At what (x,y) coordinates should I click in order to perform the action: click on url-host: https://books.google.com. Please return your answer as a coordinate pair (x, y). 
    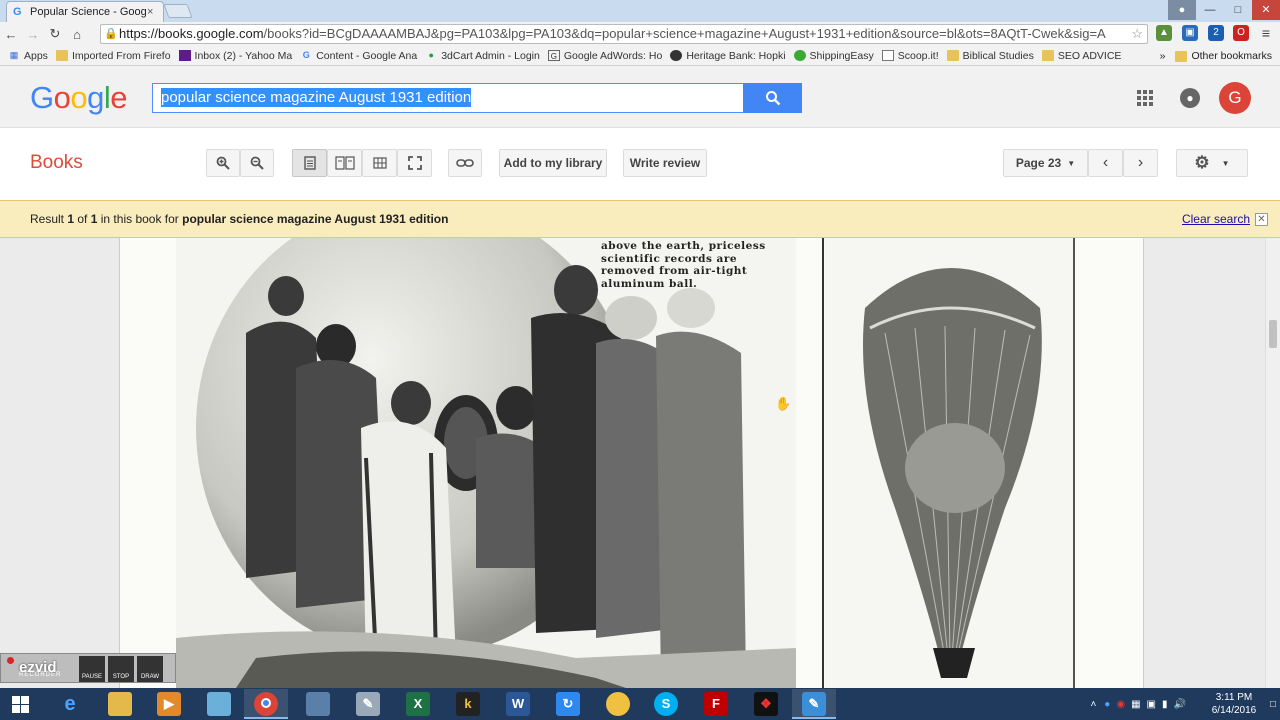
    Looking at the image, I should click on (191, 33).